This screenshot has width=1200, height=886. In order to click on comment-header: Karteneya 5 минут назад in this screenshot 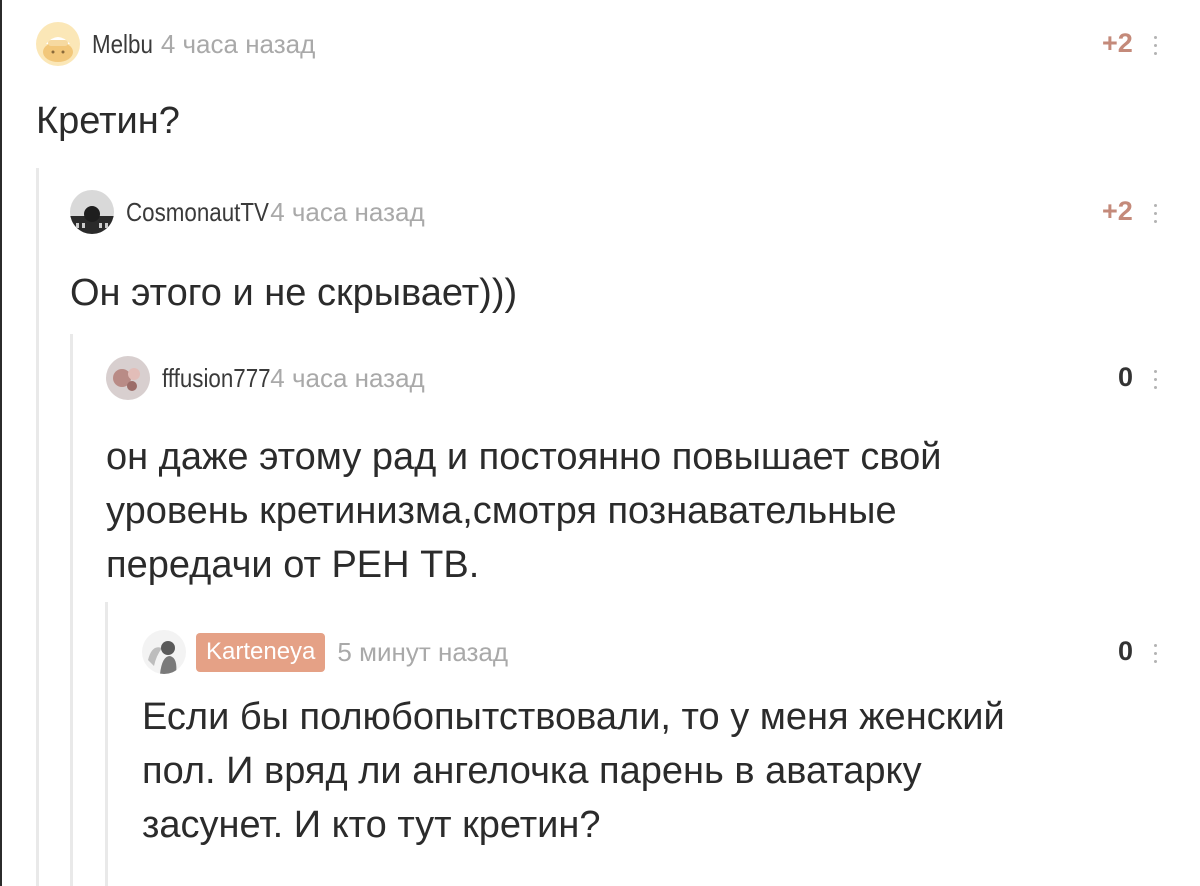, I will do `click(654, 652)`.